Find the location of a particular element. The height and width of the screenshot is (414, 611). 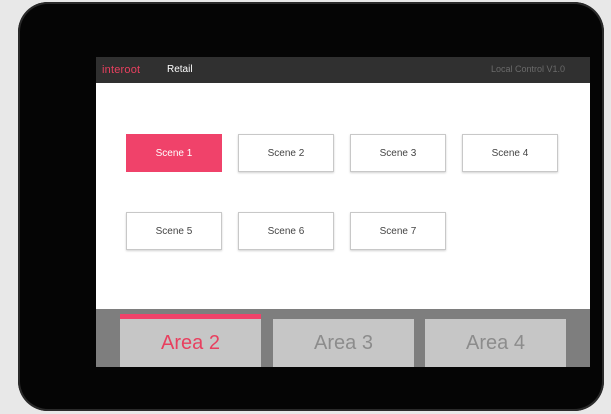

scene-button-6: Scene 6 is located at coordinates (286, 231).